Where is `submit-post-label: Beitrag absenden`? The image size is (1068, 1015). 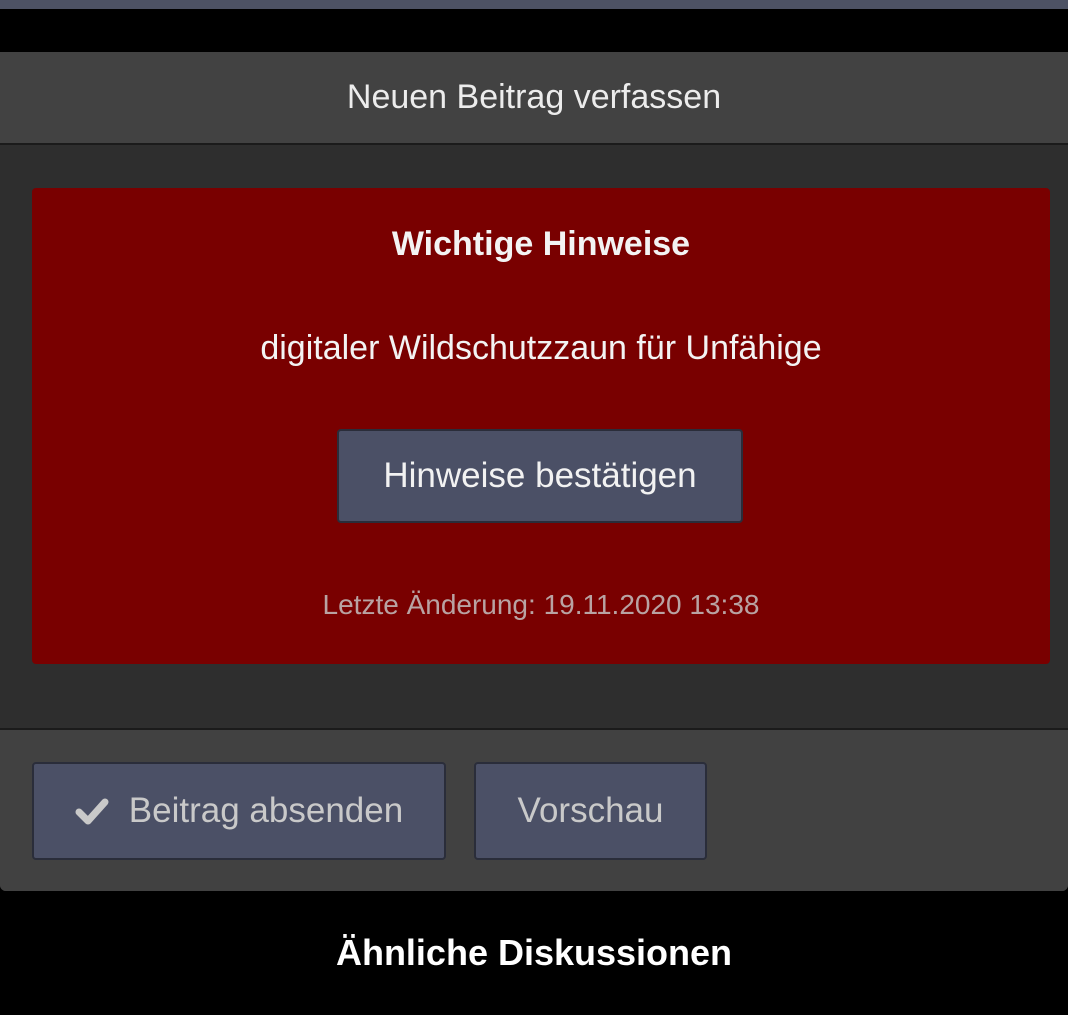
submit-post-label: Beitrag absenden is located at coordinates (266, 810).